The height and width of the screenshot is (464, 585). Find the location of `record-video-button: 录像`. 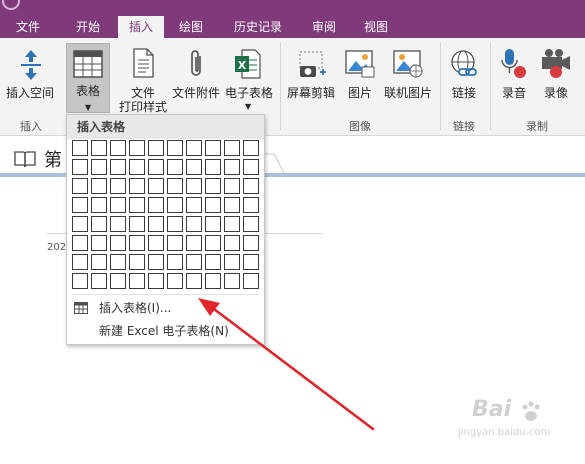

record-video-button: 录像 is located at coordinates (556, 78).